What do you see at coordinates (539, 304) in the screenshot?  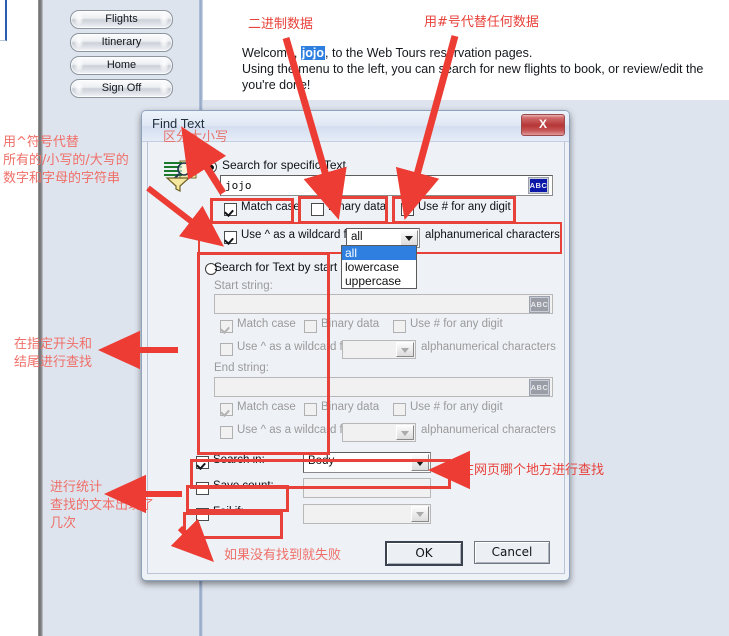 I see `abc-icon-start: ABC` at bounding box center [539, 304].